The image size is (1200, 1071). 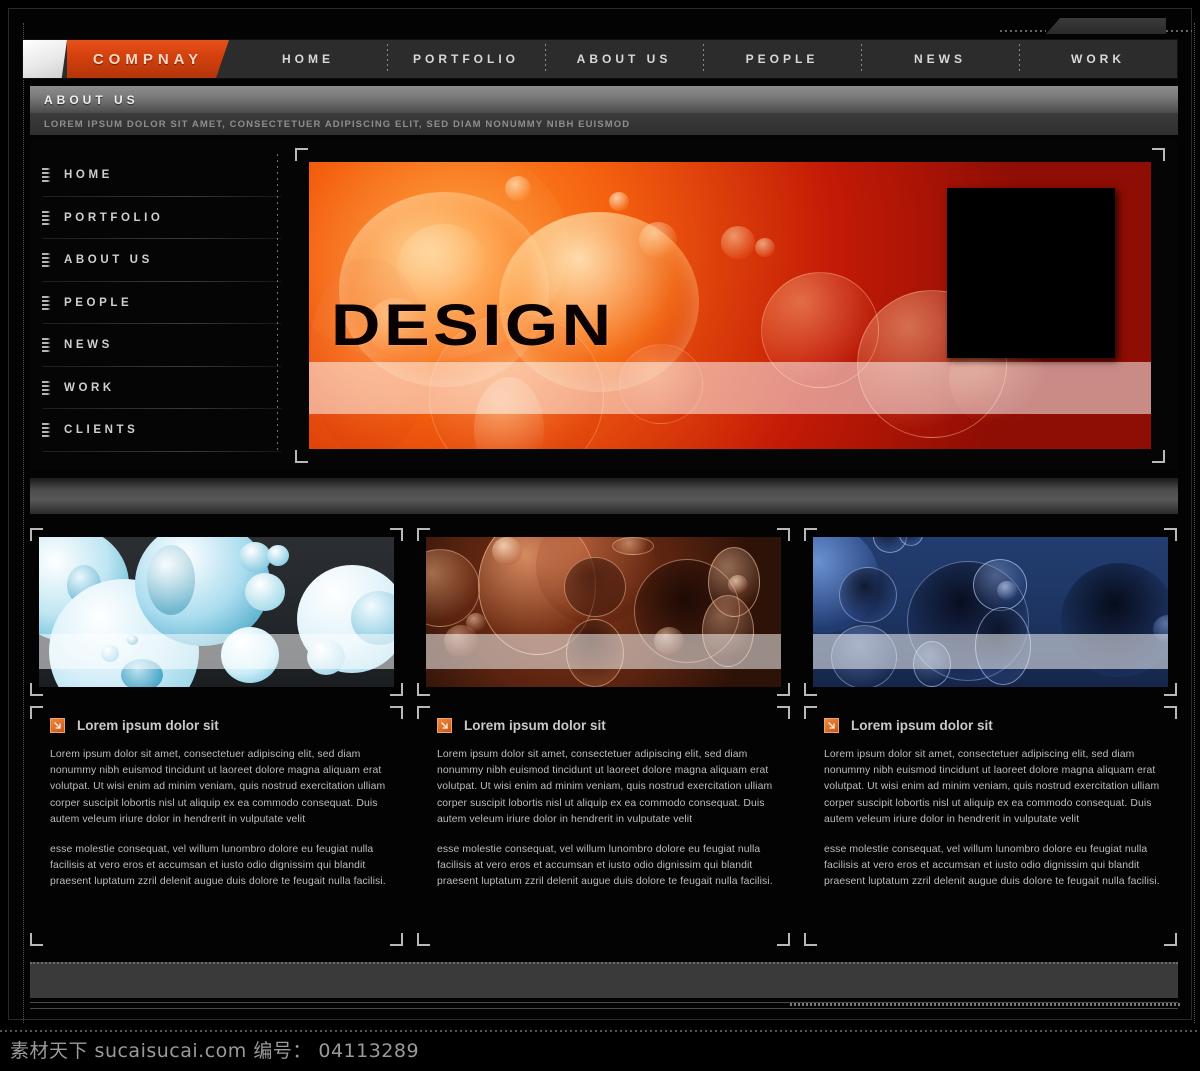 What do you see at coordinates (1106, 26) in the screenshot?
I see `top-corner-tab` at bounding box center [1106, 26].